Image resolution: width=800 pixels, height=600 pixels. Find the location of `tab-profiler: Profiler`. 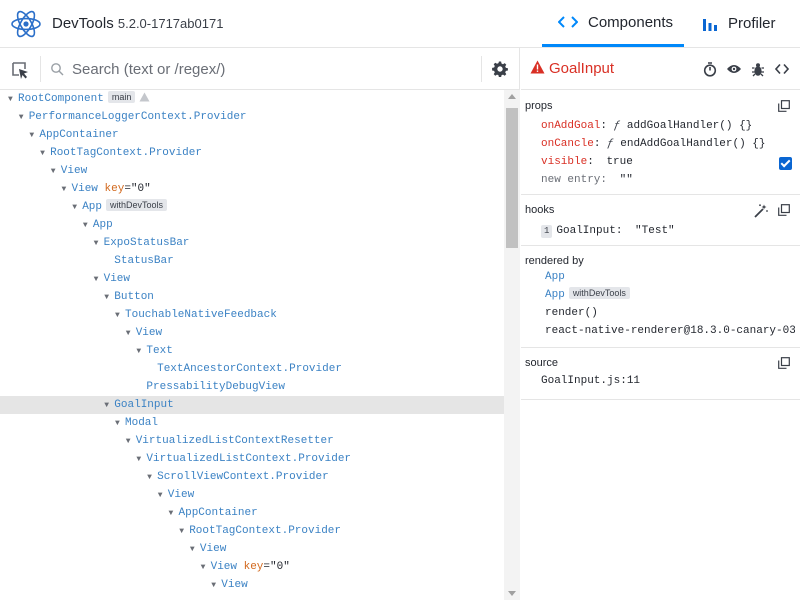

tab-profiler: Profiler is located at coordinates (745, 23).